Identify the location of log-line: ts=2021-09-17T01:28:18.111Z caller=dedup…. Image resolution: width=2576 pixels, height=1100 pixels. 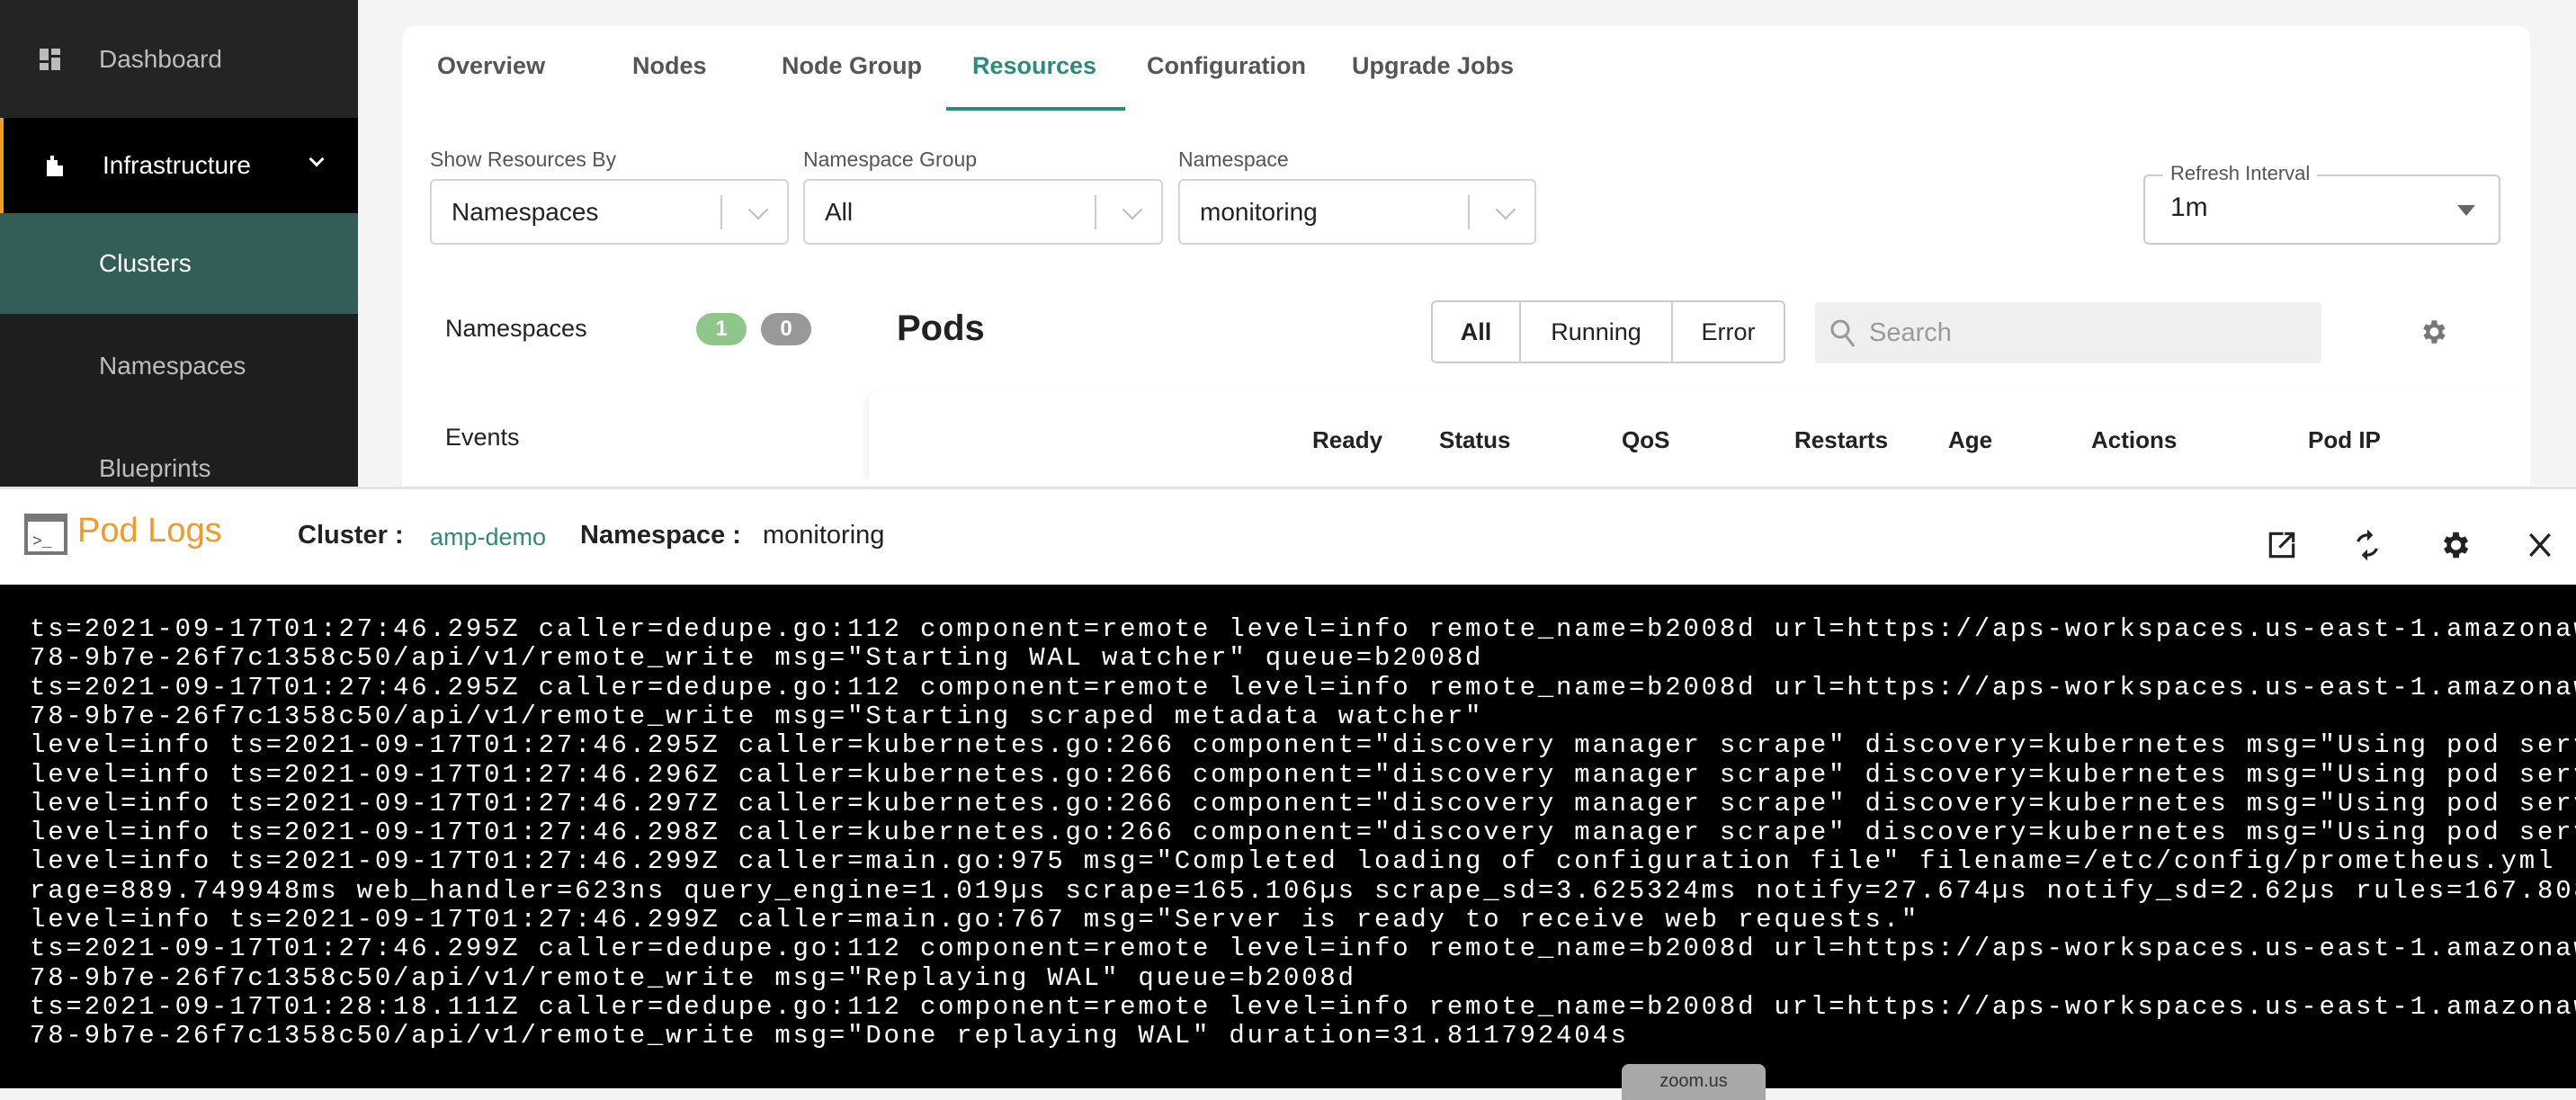
(1303, 1007).